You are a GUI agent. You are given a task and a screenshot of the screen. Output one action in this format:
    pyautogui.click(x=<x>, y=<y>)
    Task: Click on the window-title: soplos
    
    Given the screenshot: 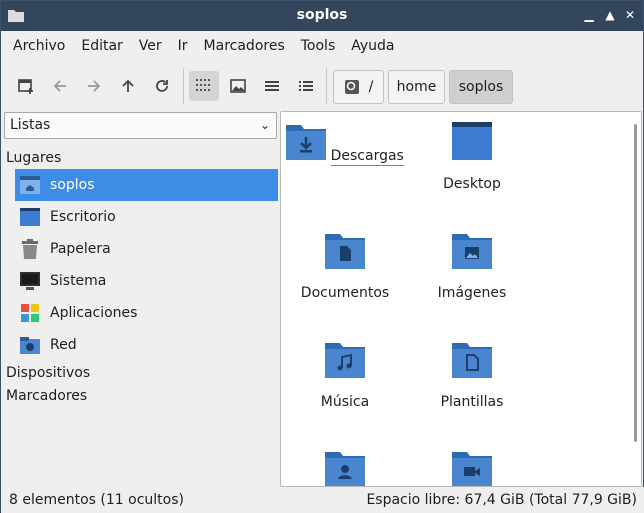 What is the action you would take?
    pyautogui.click(x=322, y=15)
    